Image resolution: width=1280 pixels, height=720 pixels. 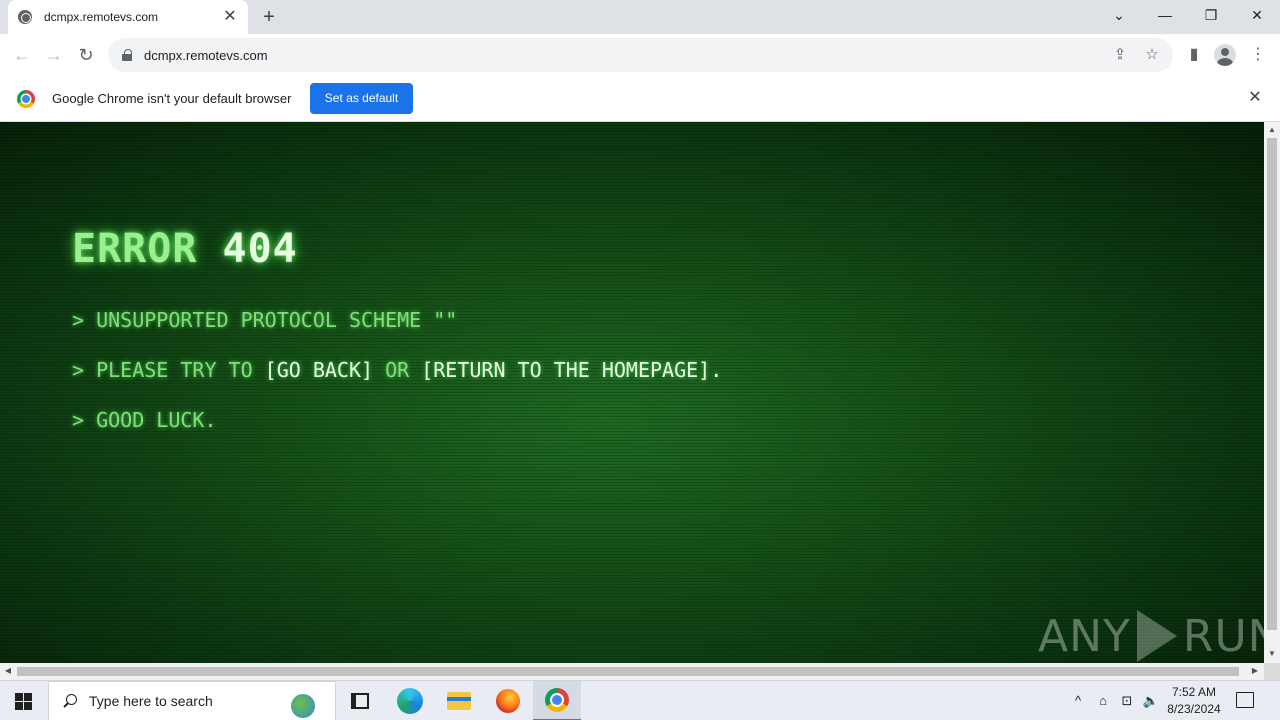 I want to click on lock-icon, so click(x=127, y=55).